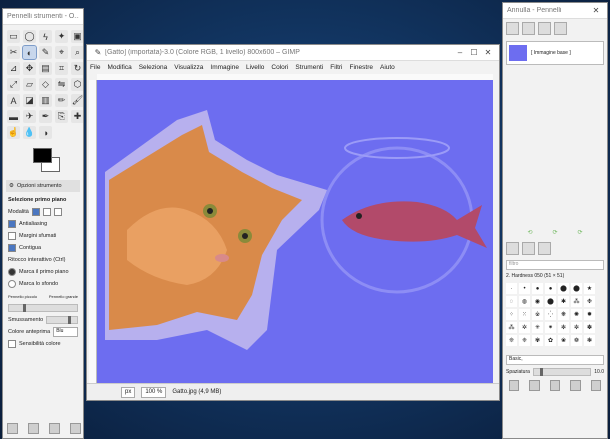 This screenshot has width=610, height=439. I want to click on brush-item: ⁕, so click(550, 327).